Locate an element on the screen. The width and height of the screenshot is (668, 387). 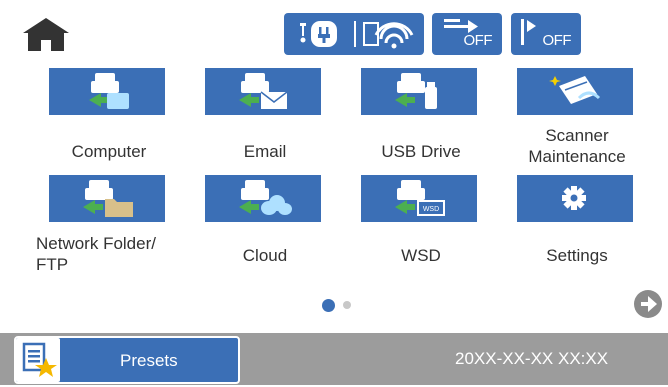
page-dot-active is located at coordinates (328, 305).